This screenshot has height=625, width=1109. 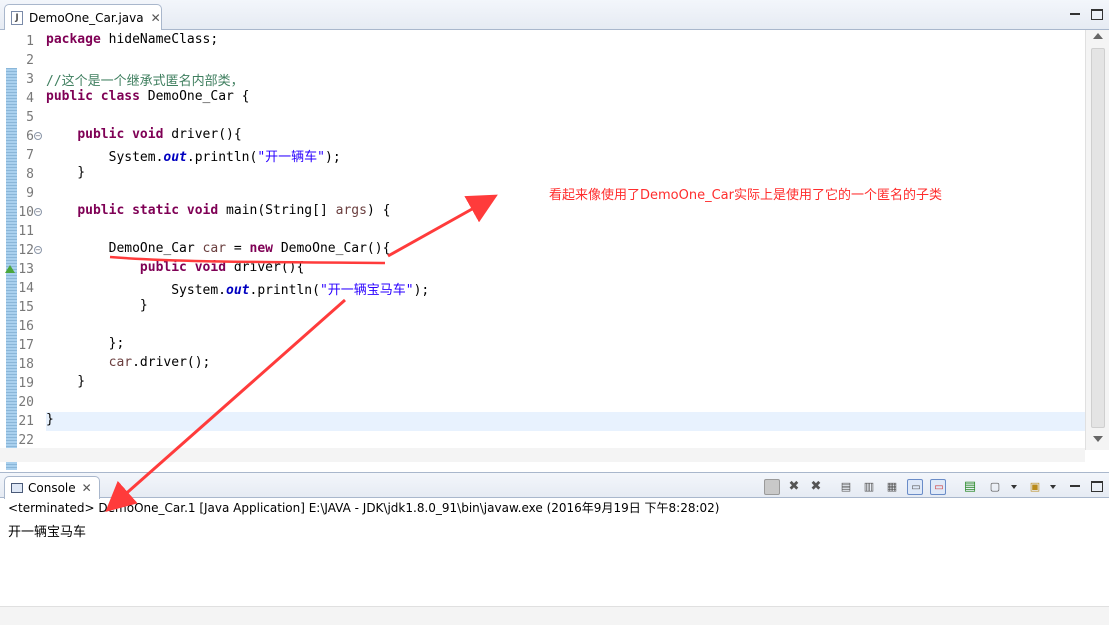 I want to click on scroll-lock-icon: ▥, so click(x=869, y=487).